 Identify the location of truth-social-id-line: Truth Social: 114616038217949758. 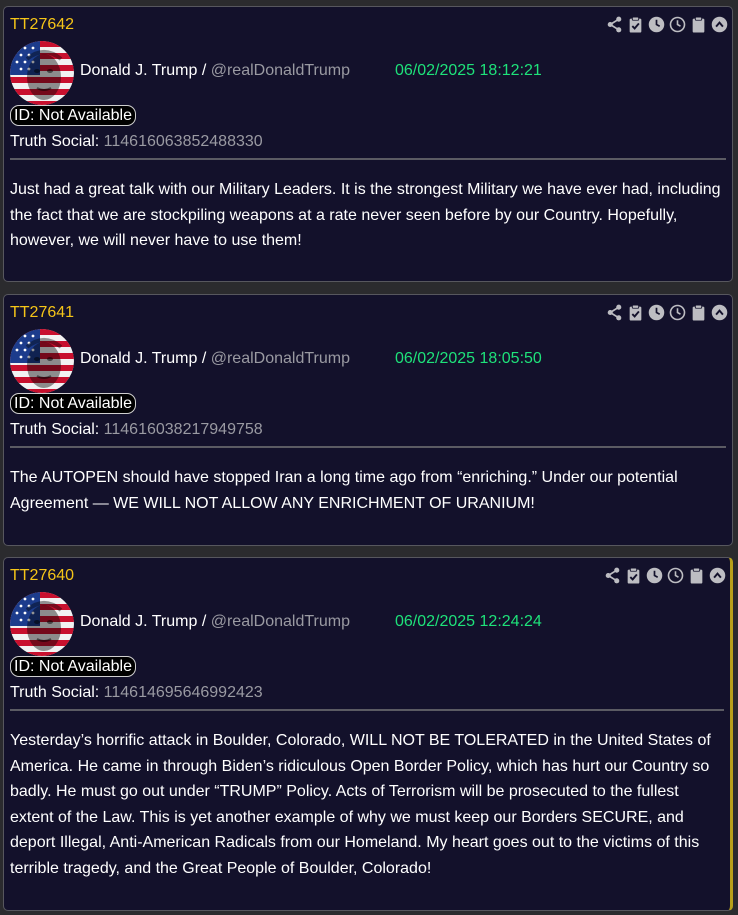
(136, 430).